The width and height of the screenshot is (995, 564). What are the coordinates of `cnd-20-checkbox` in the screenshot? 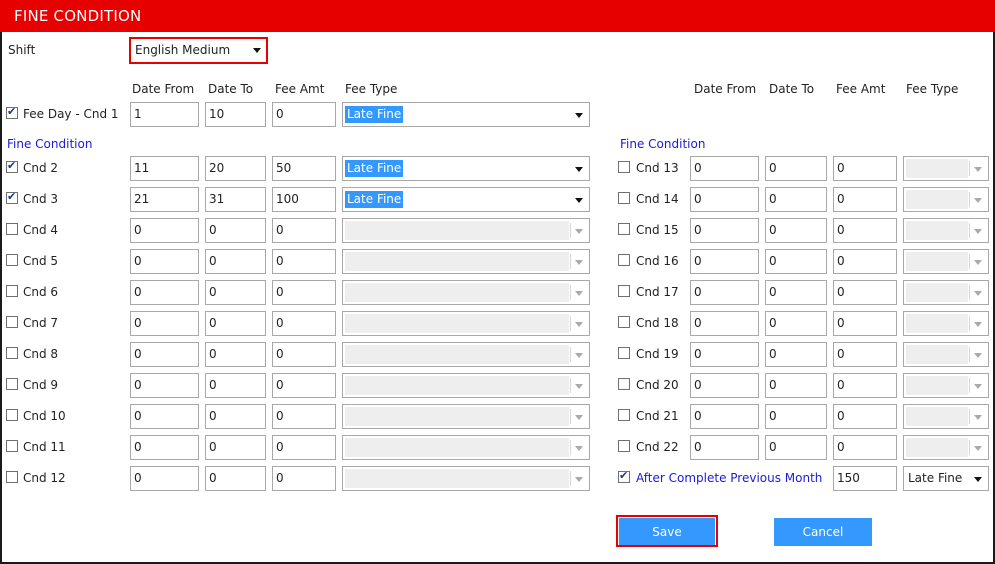 It's located at (624, 384).